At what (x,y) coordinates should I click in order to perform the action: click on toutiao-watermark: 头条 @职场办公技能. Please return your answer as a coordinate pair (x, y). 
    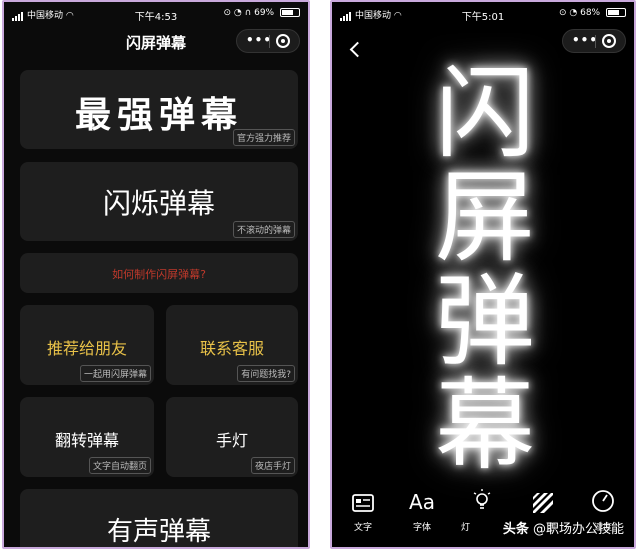
    Looking at the image, I should click on (563, 527).